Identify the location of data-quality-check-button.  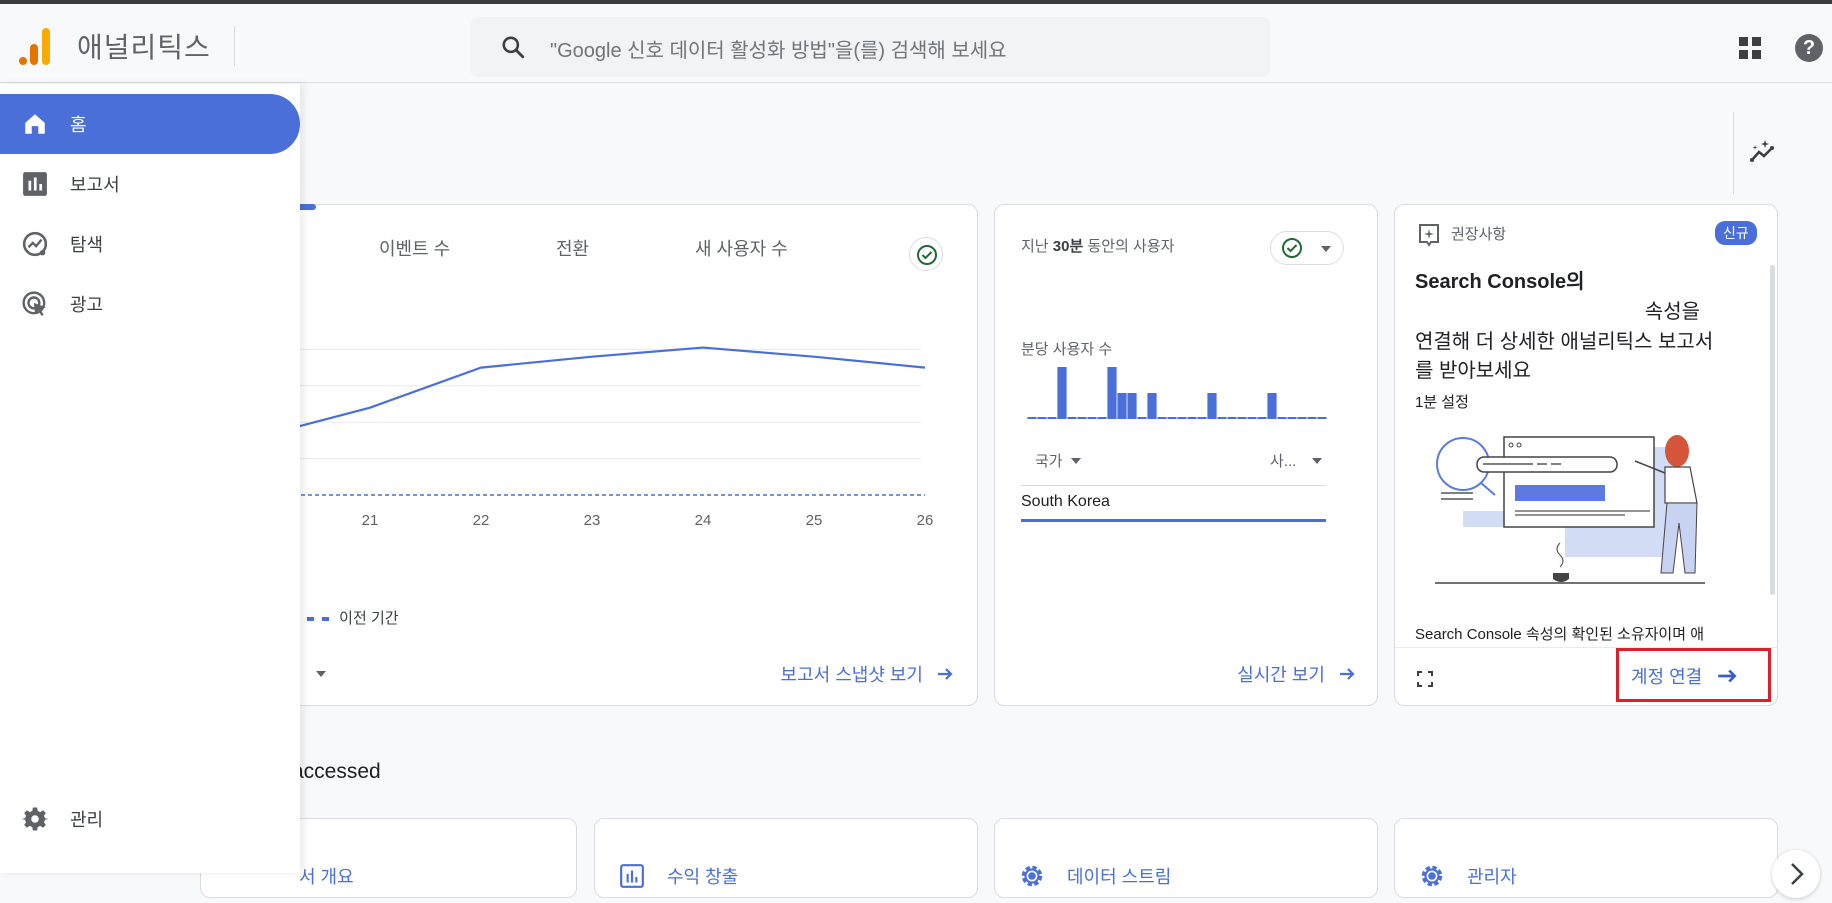
(926, 254).